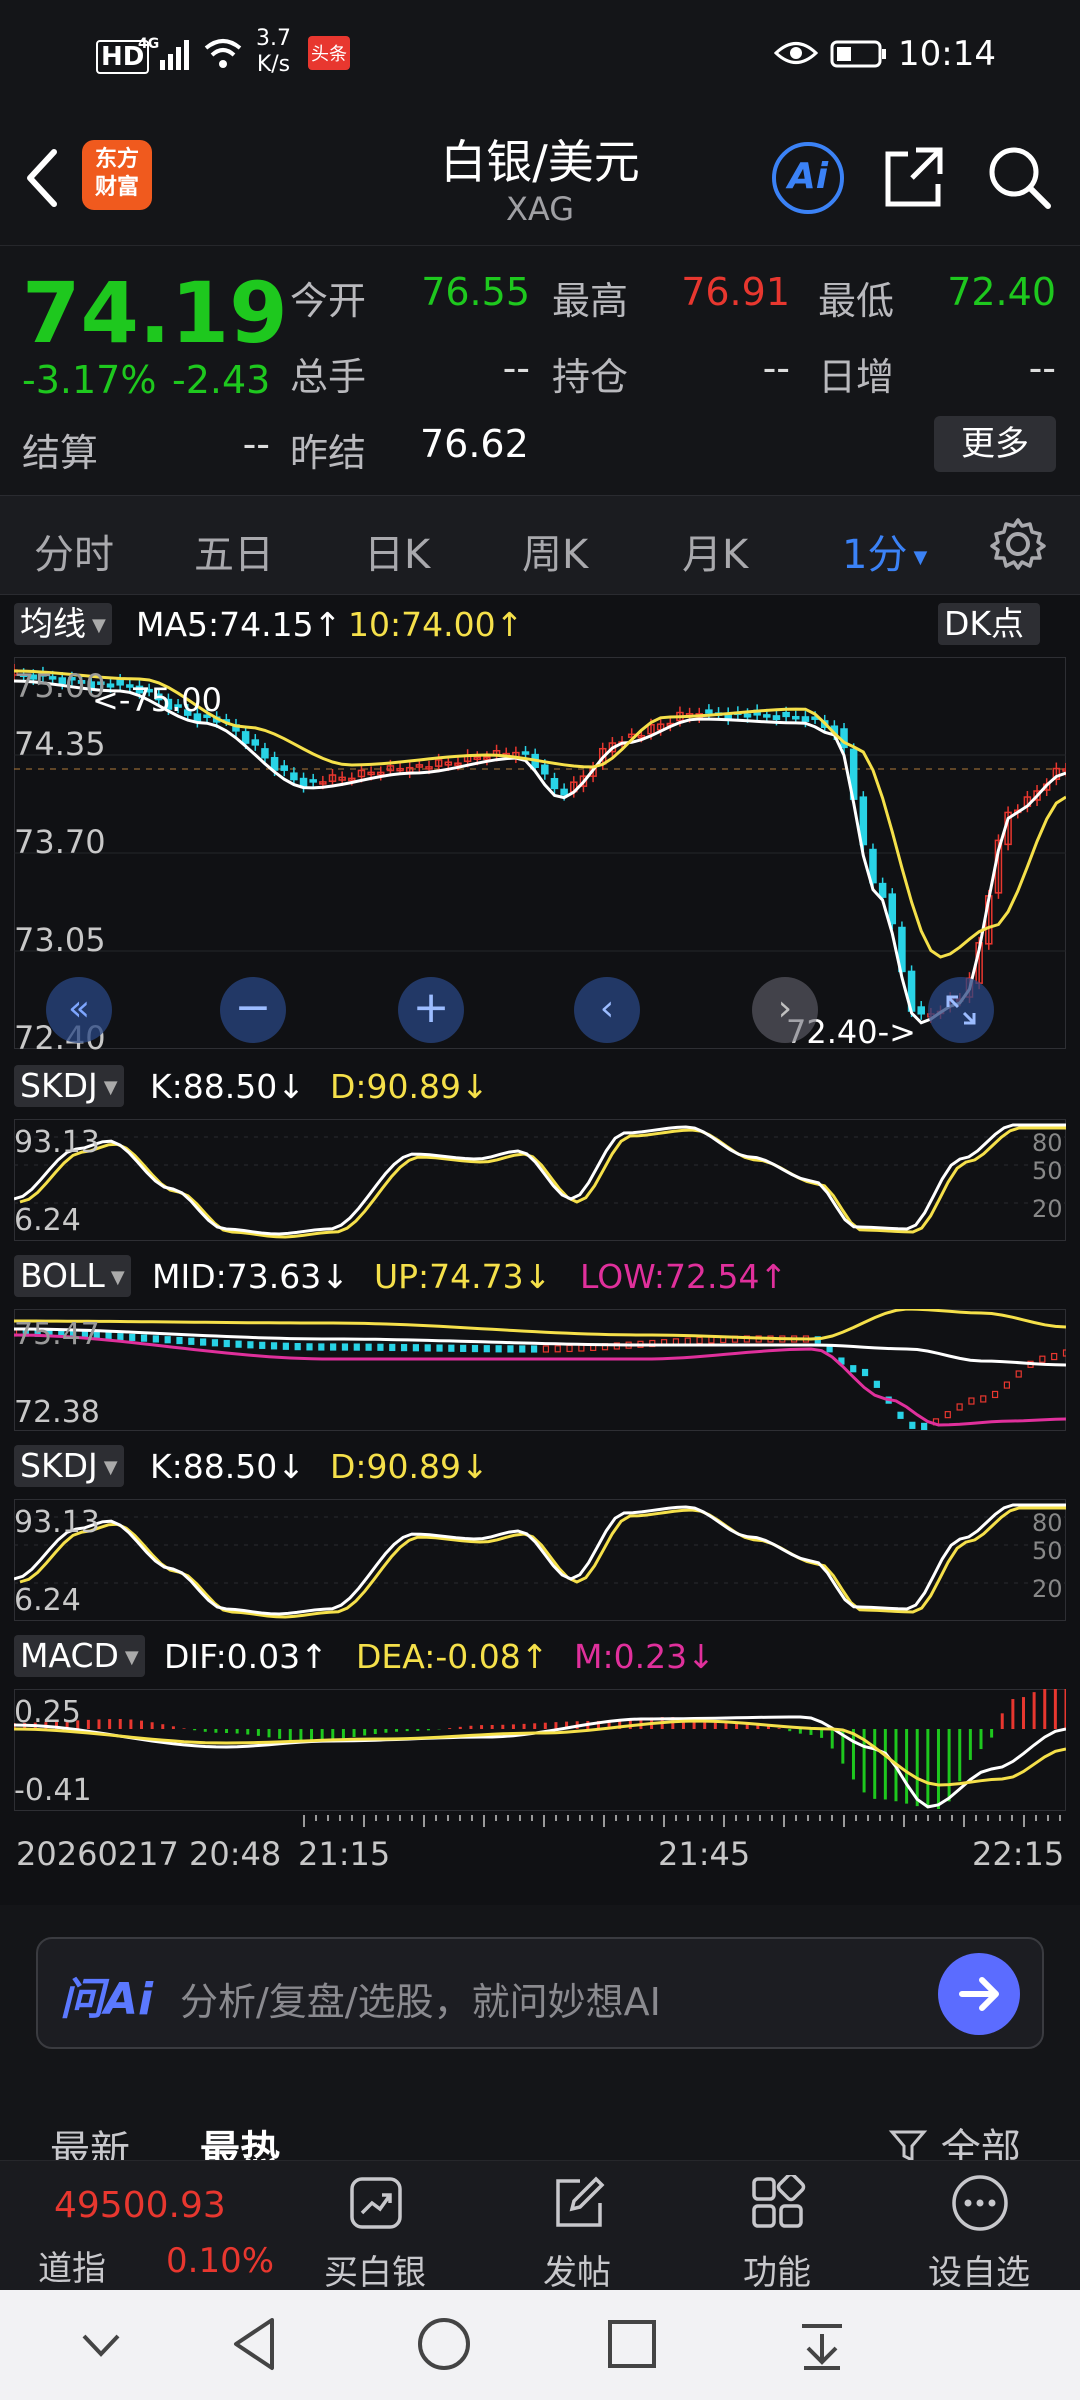 This screenshot has width=1080, height=2400. I want to click on battery-icon, so click(859, 56).